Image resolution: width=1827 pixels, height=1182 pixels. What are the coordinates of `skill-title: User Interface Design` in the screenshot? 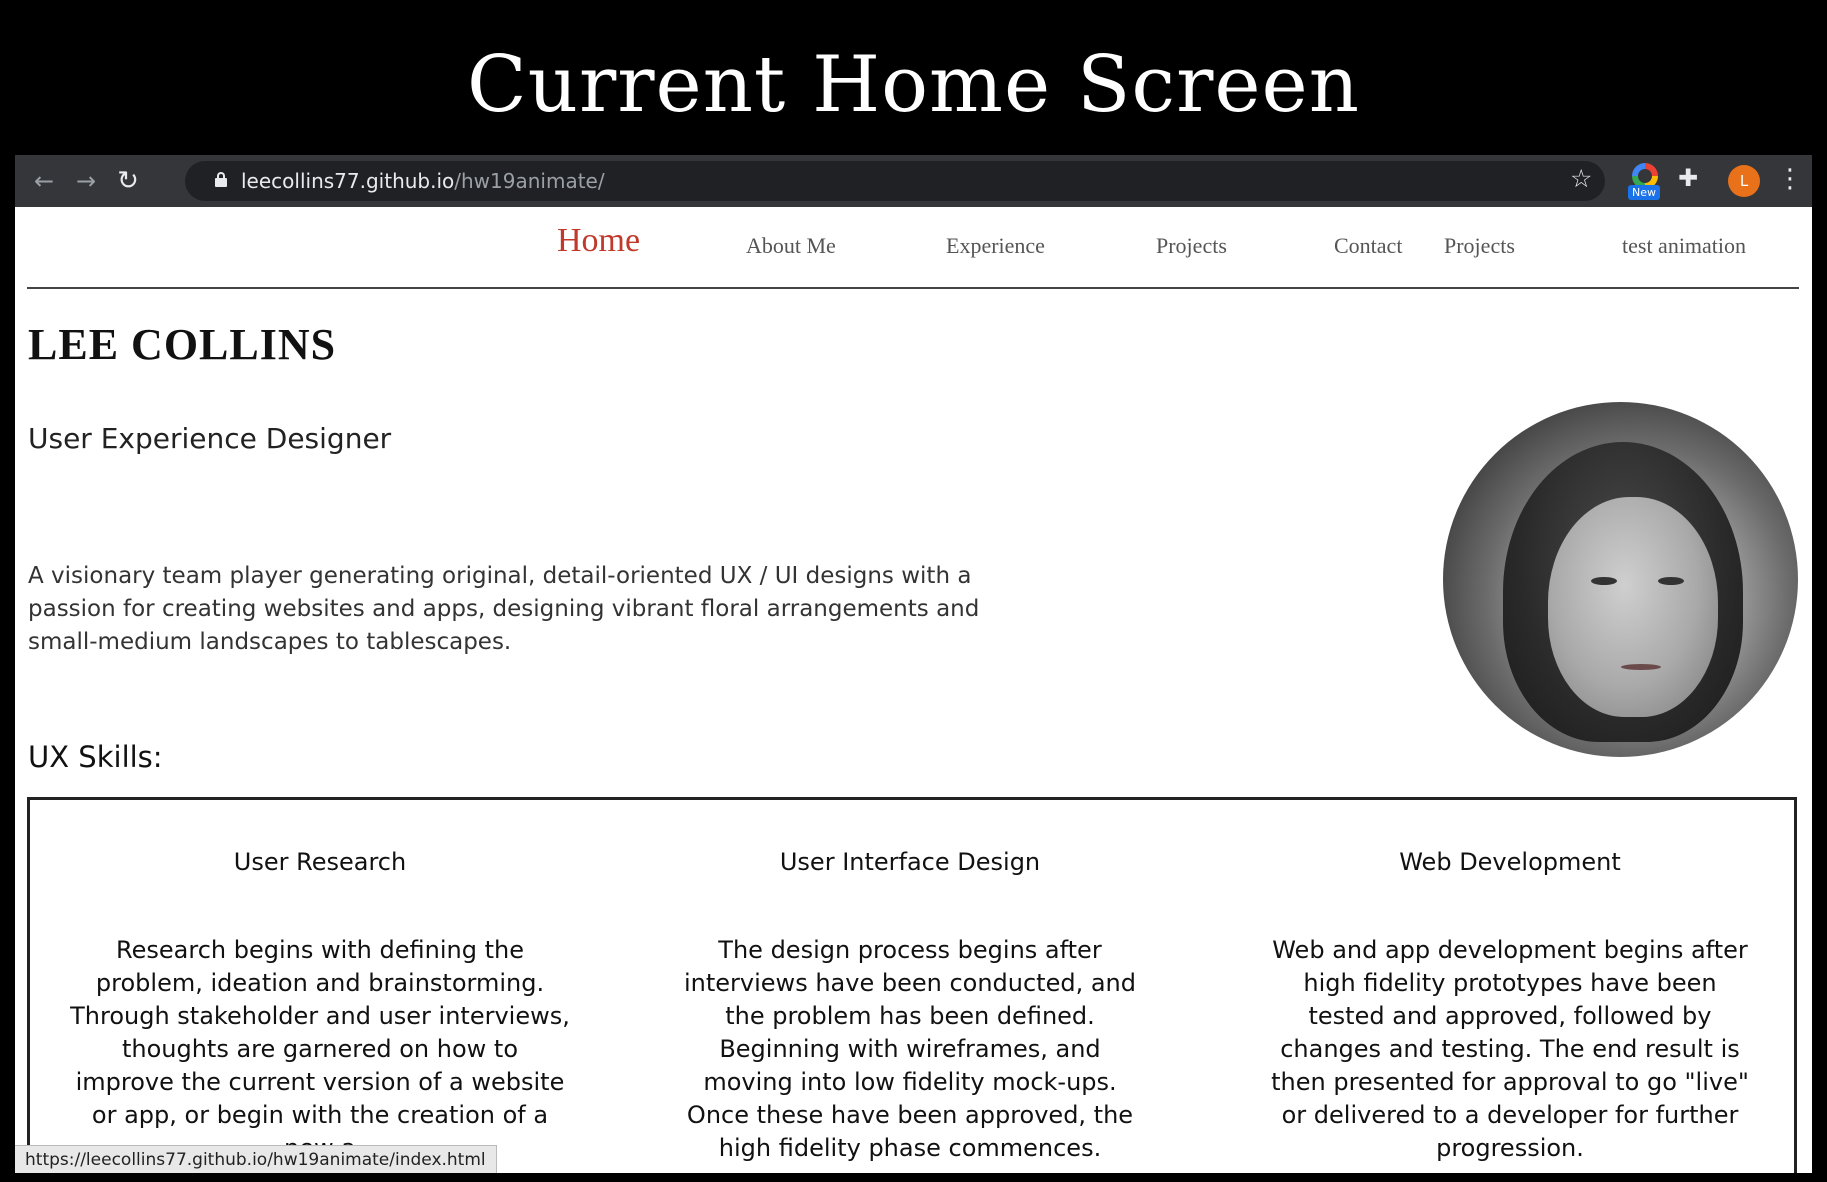 It's located at (910, 862).